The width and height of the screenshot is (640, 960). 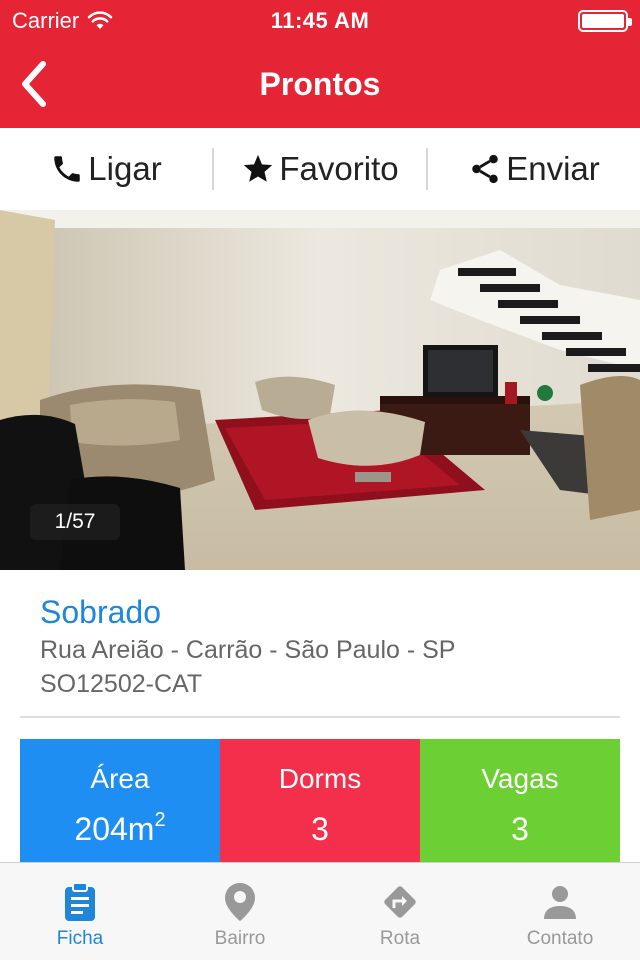 What do you see at coordinates (80, 901) in the screenshot?
I see `clipboard-icon` at bounding box center [80, 901].